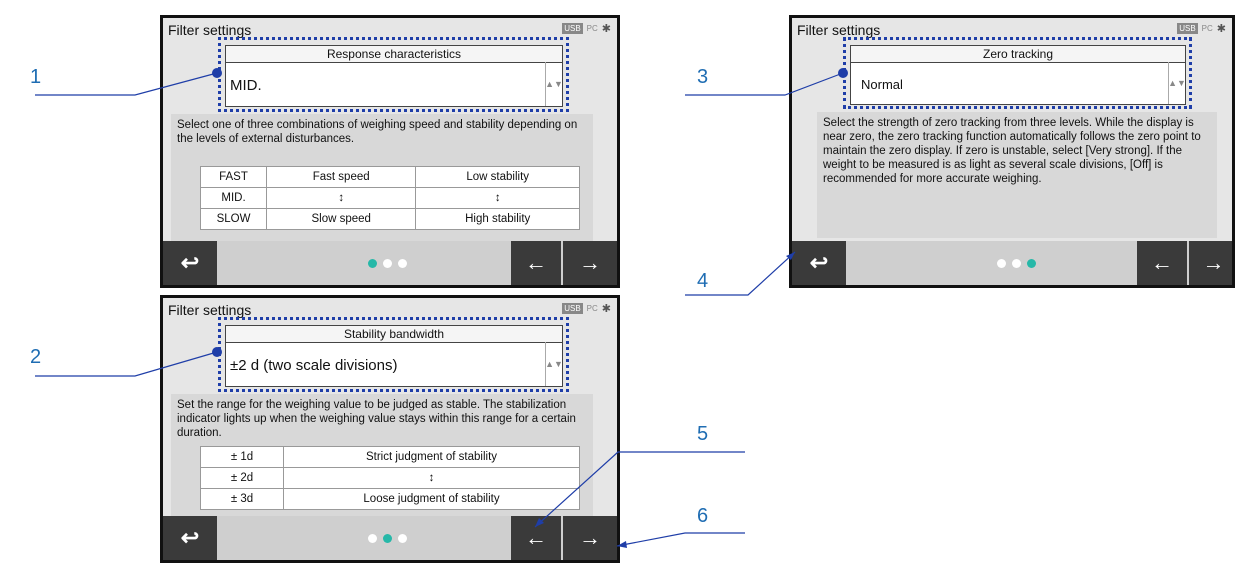 Image resolution: width=1235 pixels, height=563 pixels. What do you see at coordinates (703, 77) in the screenshot?
I see `callout-number: 3` at bounding box center [703, 77].